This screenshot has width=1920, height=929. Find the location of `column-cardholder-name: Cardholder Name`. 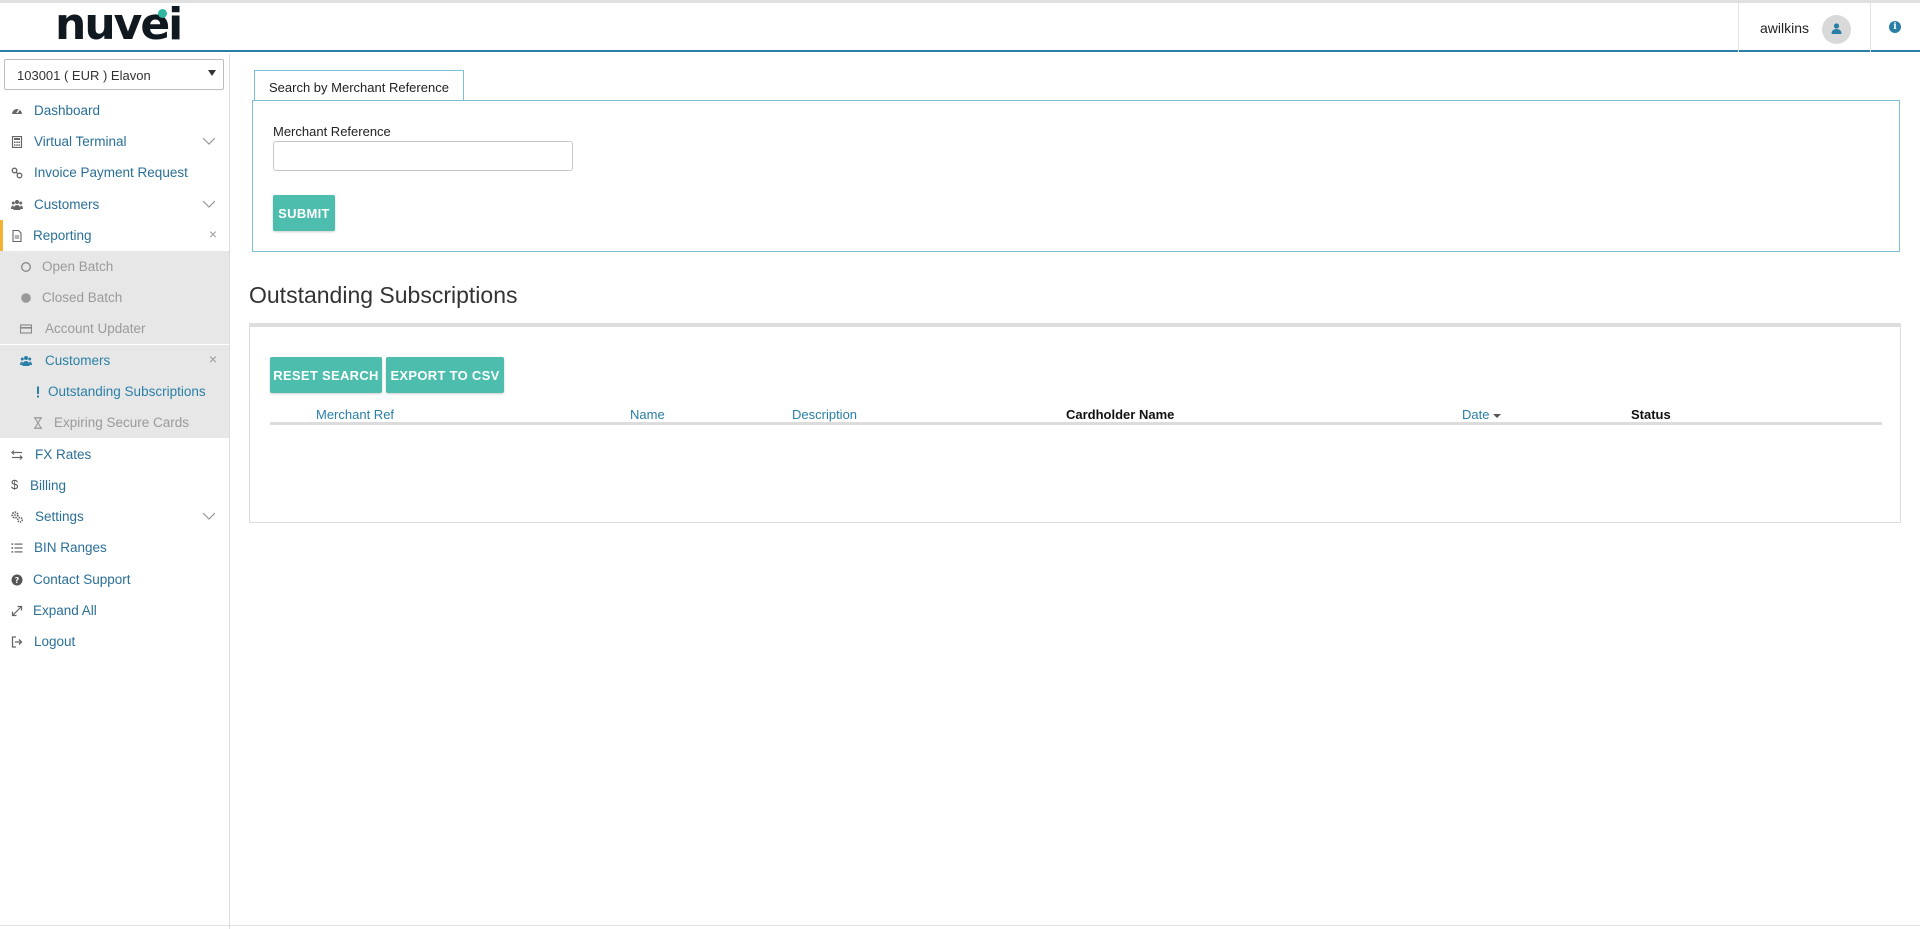

column-cardholder-name: Cardholder Name is located at coordinates (1120, 414).